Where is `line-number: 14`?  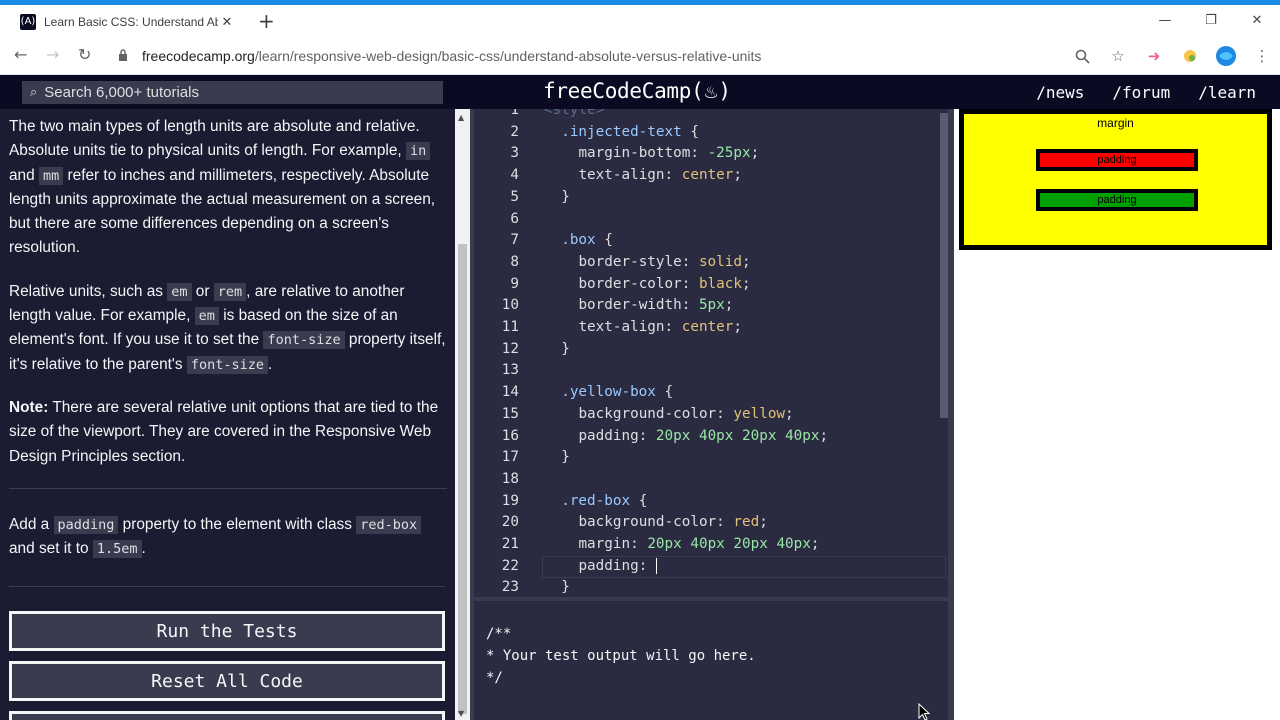
line-number: 14 is located at coordinates (510, 392).